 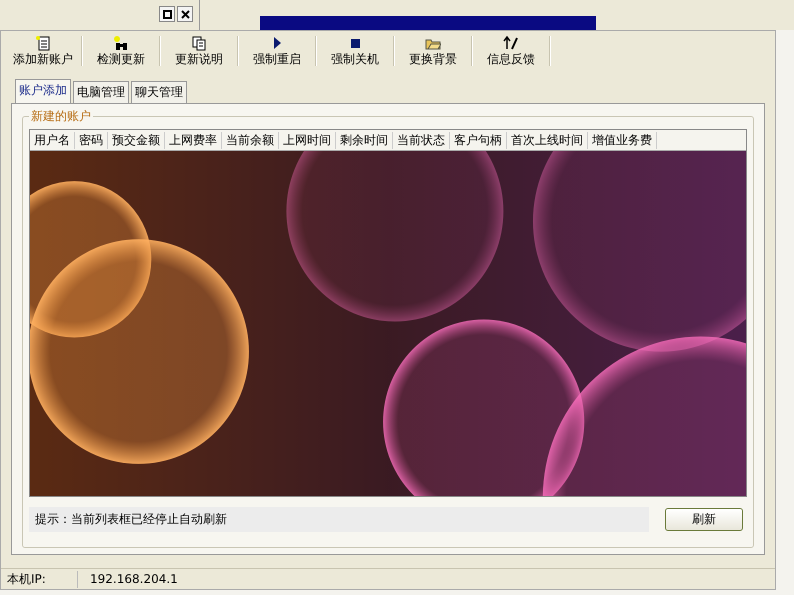 What do you see at coordinates (61, 116) in the screenshot?
I see `group-title: 新建的账户` at bounding box center [61, 116].